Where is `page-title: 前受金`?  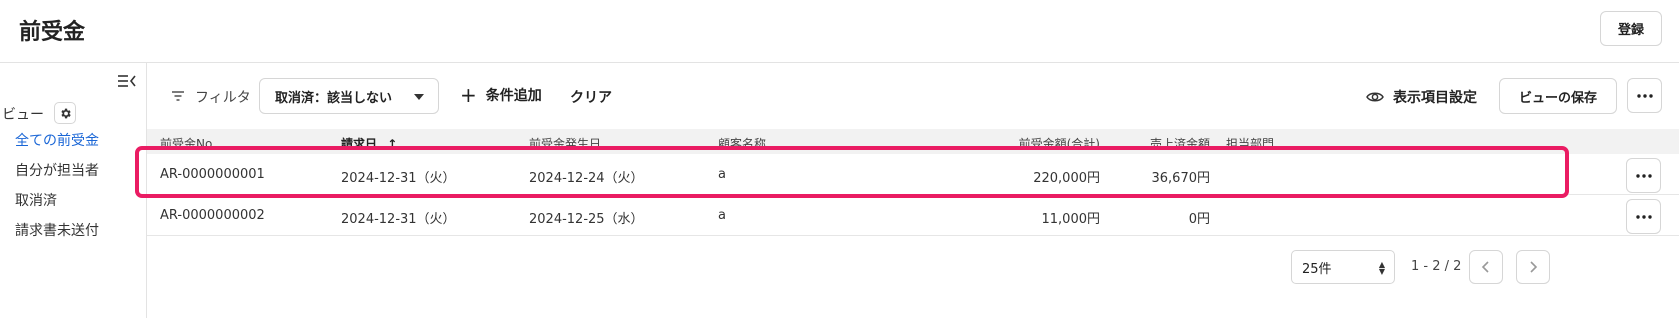
page-title: 前受金 is located at coordinates (52, 32).